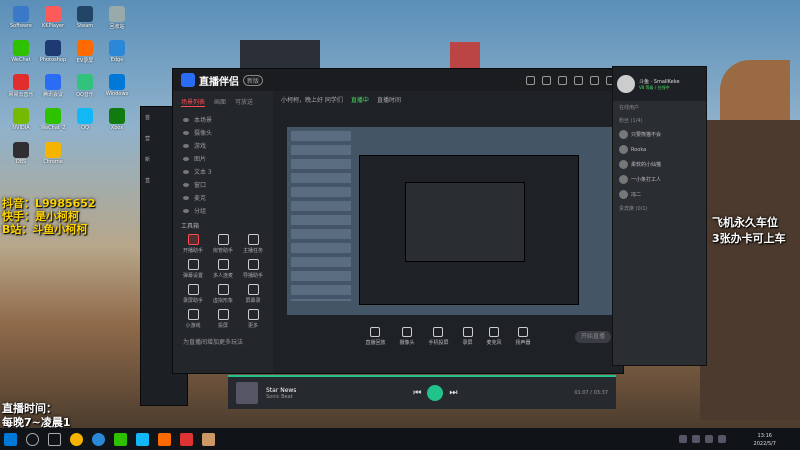  I want to click on gift-icon, so click(530, 80).